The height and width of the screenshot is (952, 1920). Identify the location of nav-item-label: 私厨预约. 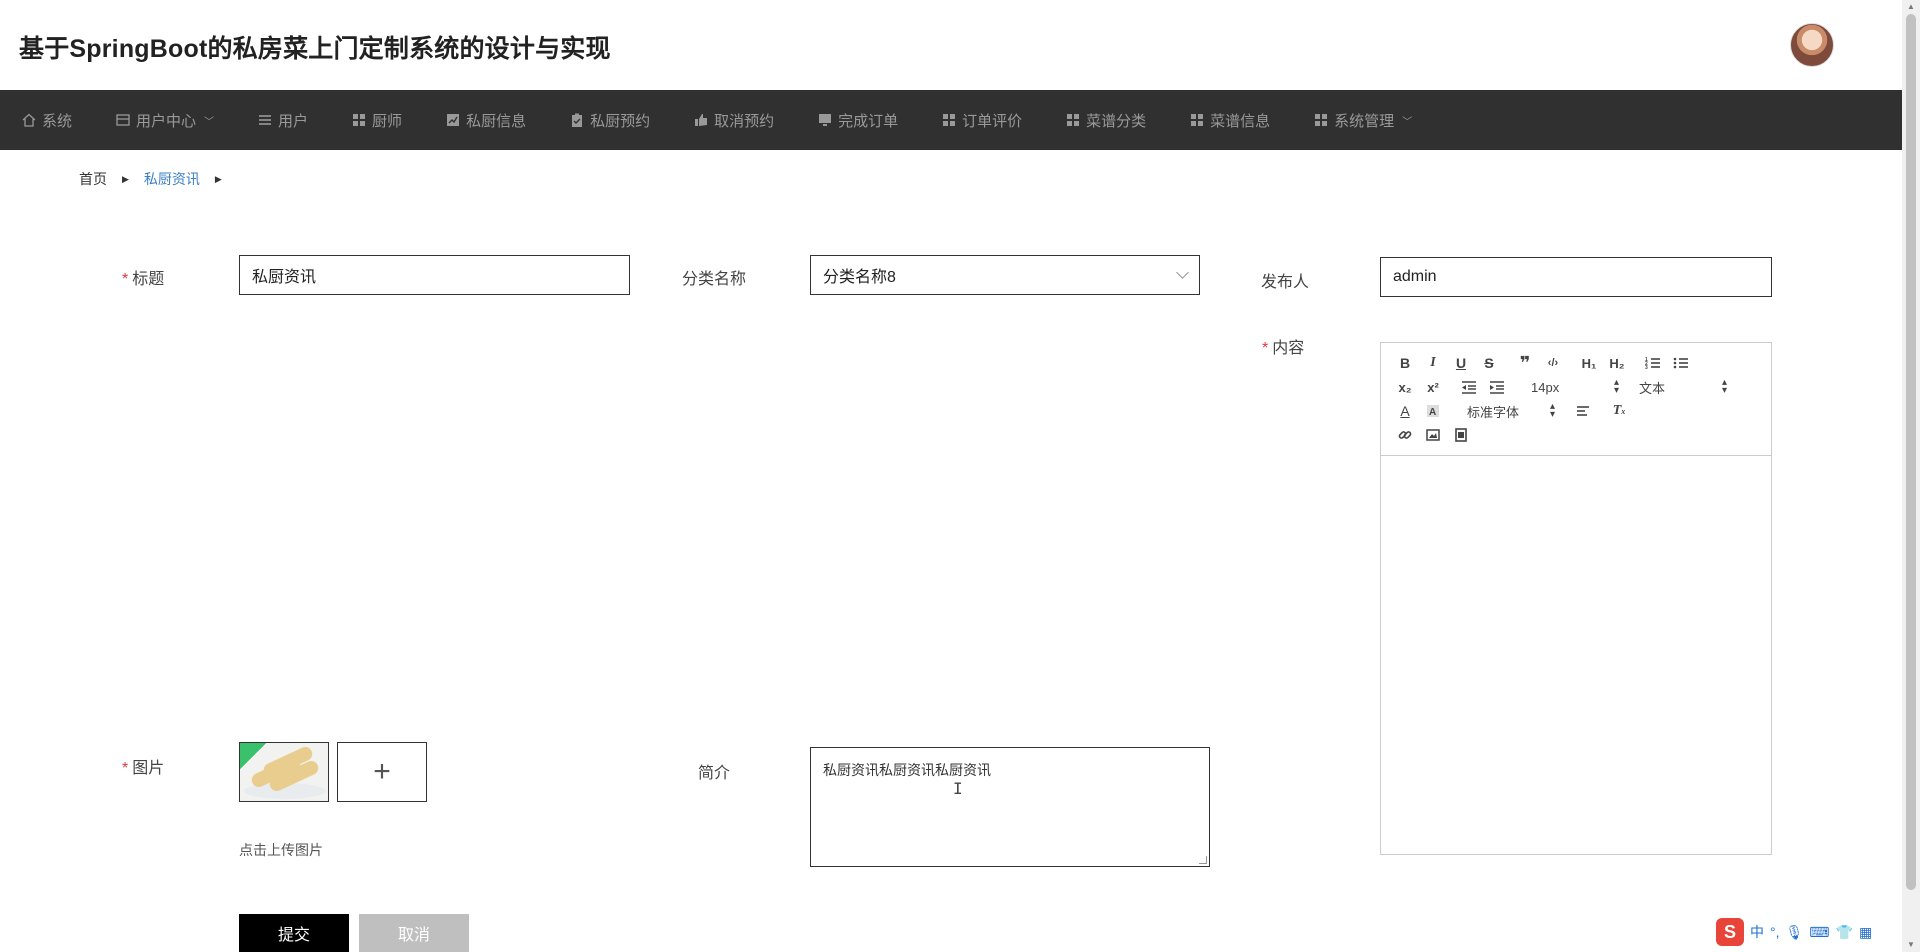
(620, 121).